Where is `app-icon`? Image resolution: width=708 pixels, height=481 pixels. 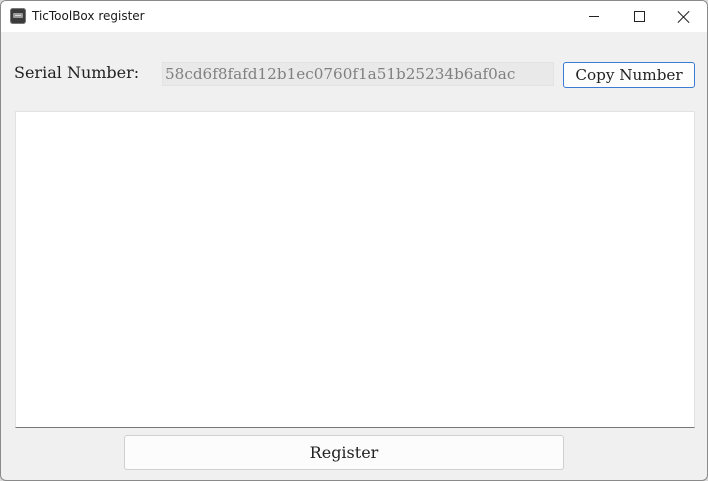 app-icon is located at coordinates (18, 16).